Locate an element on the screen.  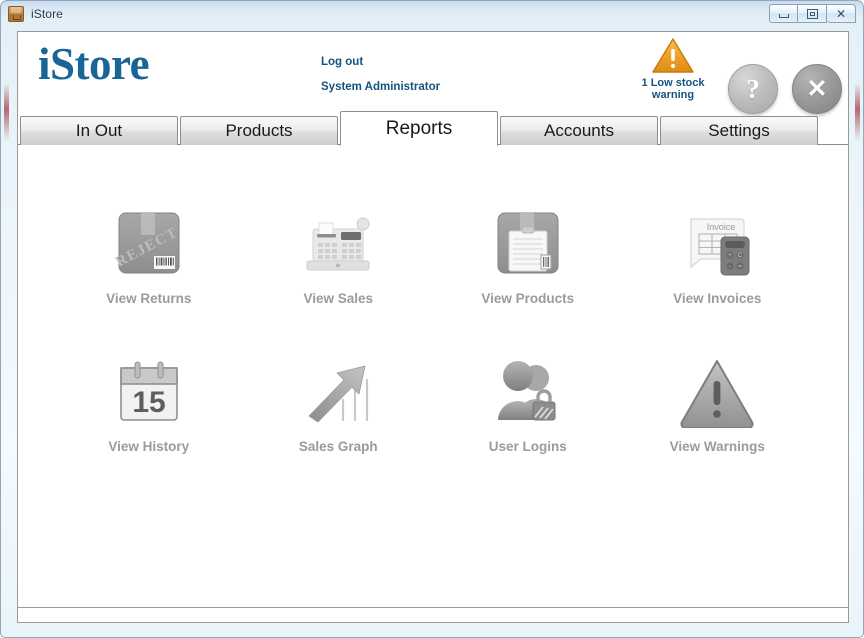
report-item-view-products: View Products is located at coordinates (528, 277).